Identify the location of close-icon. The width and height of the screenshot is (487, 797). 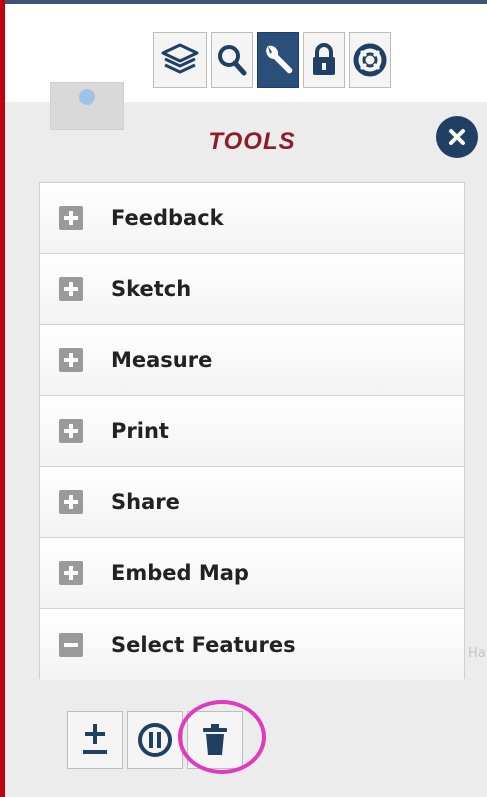
(457, 137).